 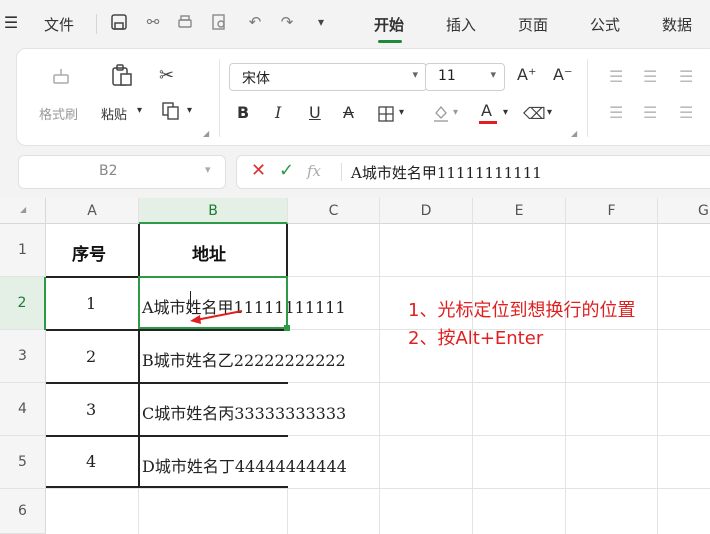 What do you see at coordinates (258, 170) in the screenshot?
I see `cancel-icon: ✕` at bounding box center [258, 170].